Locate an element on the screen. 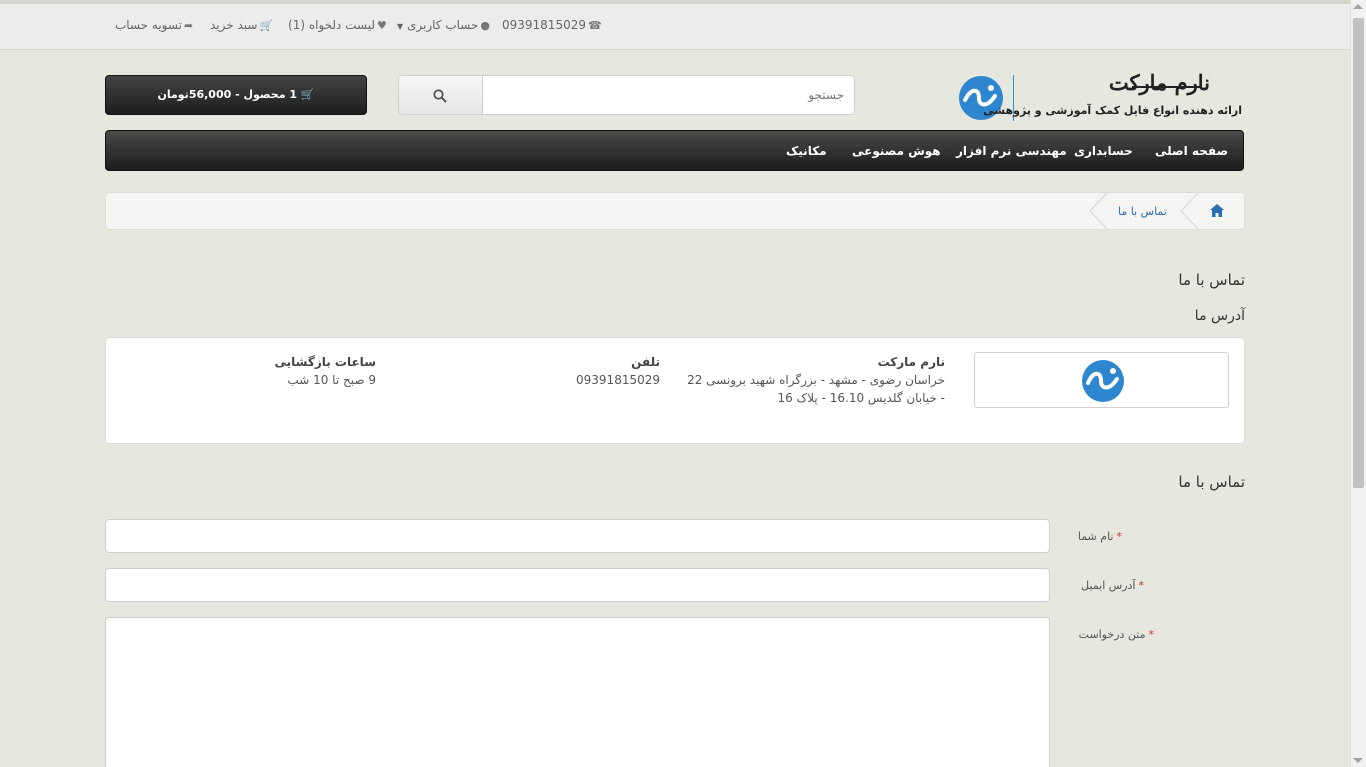 Image resolution: width=1366 pixels, height=767 pixels. form-heading: تماس با ما is located at coordinates (1211, 482).